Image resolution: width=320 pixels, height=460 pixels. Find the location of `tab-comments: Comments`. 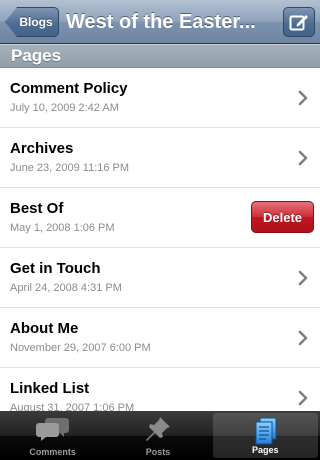

tab-comments: Comments is located at coordinates (52, 435).